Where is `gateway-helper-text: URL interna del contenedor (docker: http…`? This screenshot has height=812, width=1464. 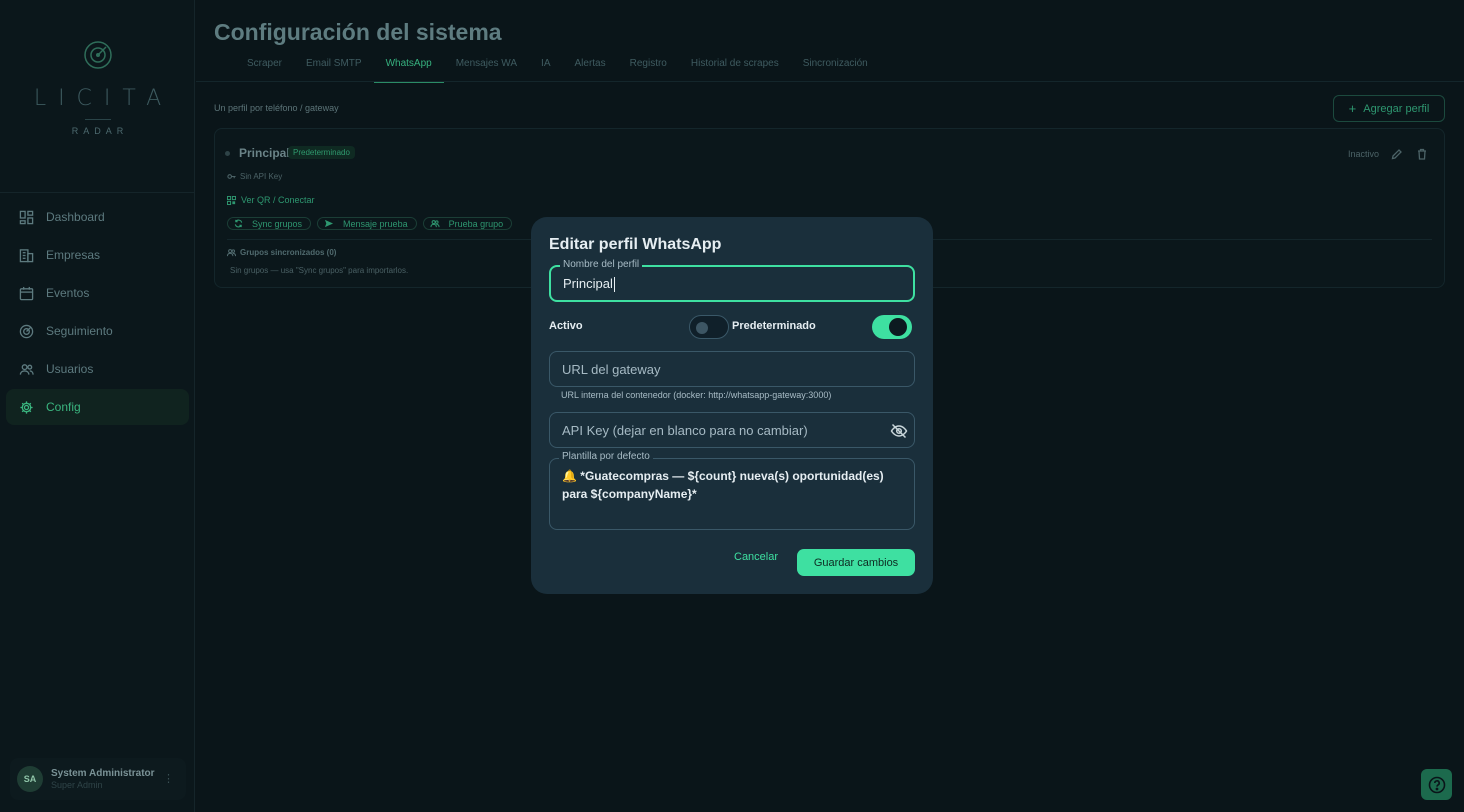
gateway-helper-text: URL interna del contenedor (docker: http… is located at coordinates (696, 395).